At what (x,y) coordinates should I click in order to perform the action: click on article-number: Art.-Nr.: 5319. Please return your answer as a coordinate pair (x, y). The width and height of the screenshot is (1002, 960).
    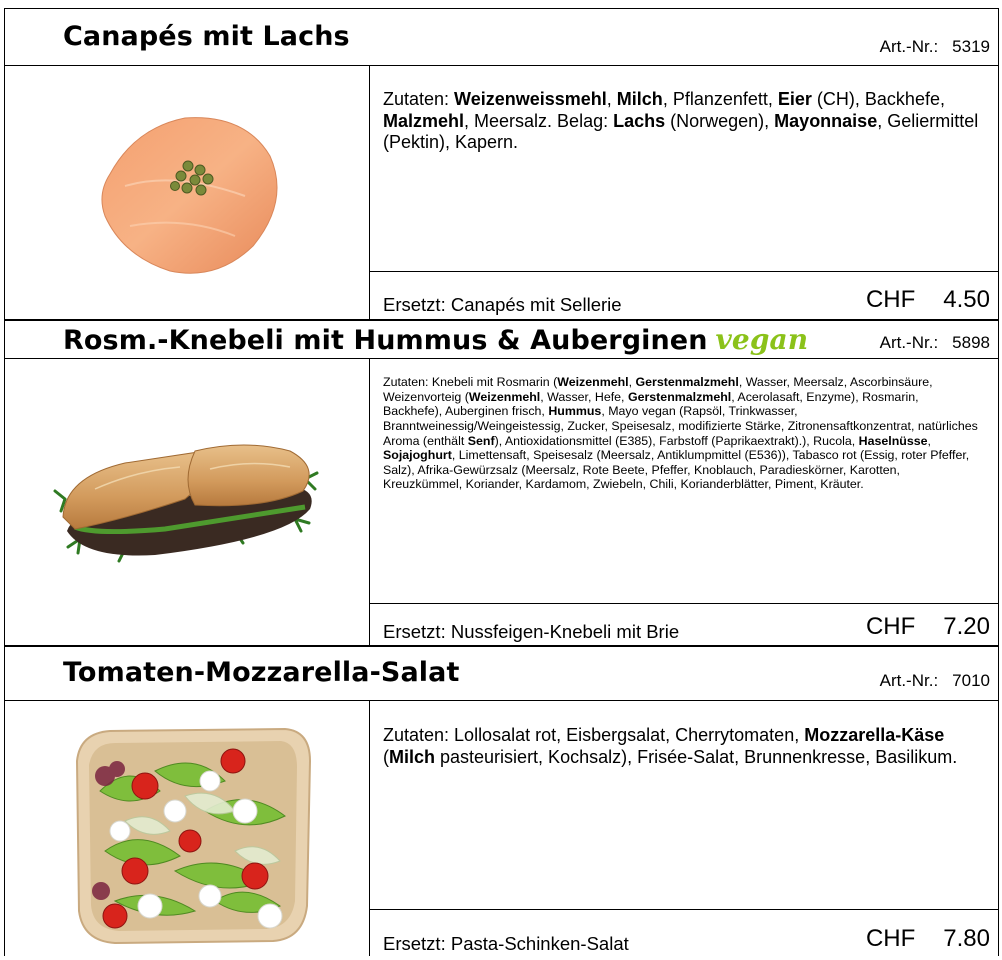
    Looking at the image, I should click on (935, 47).